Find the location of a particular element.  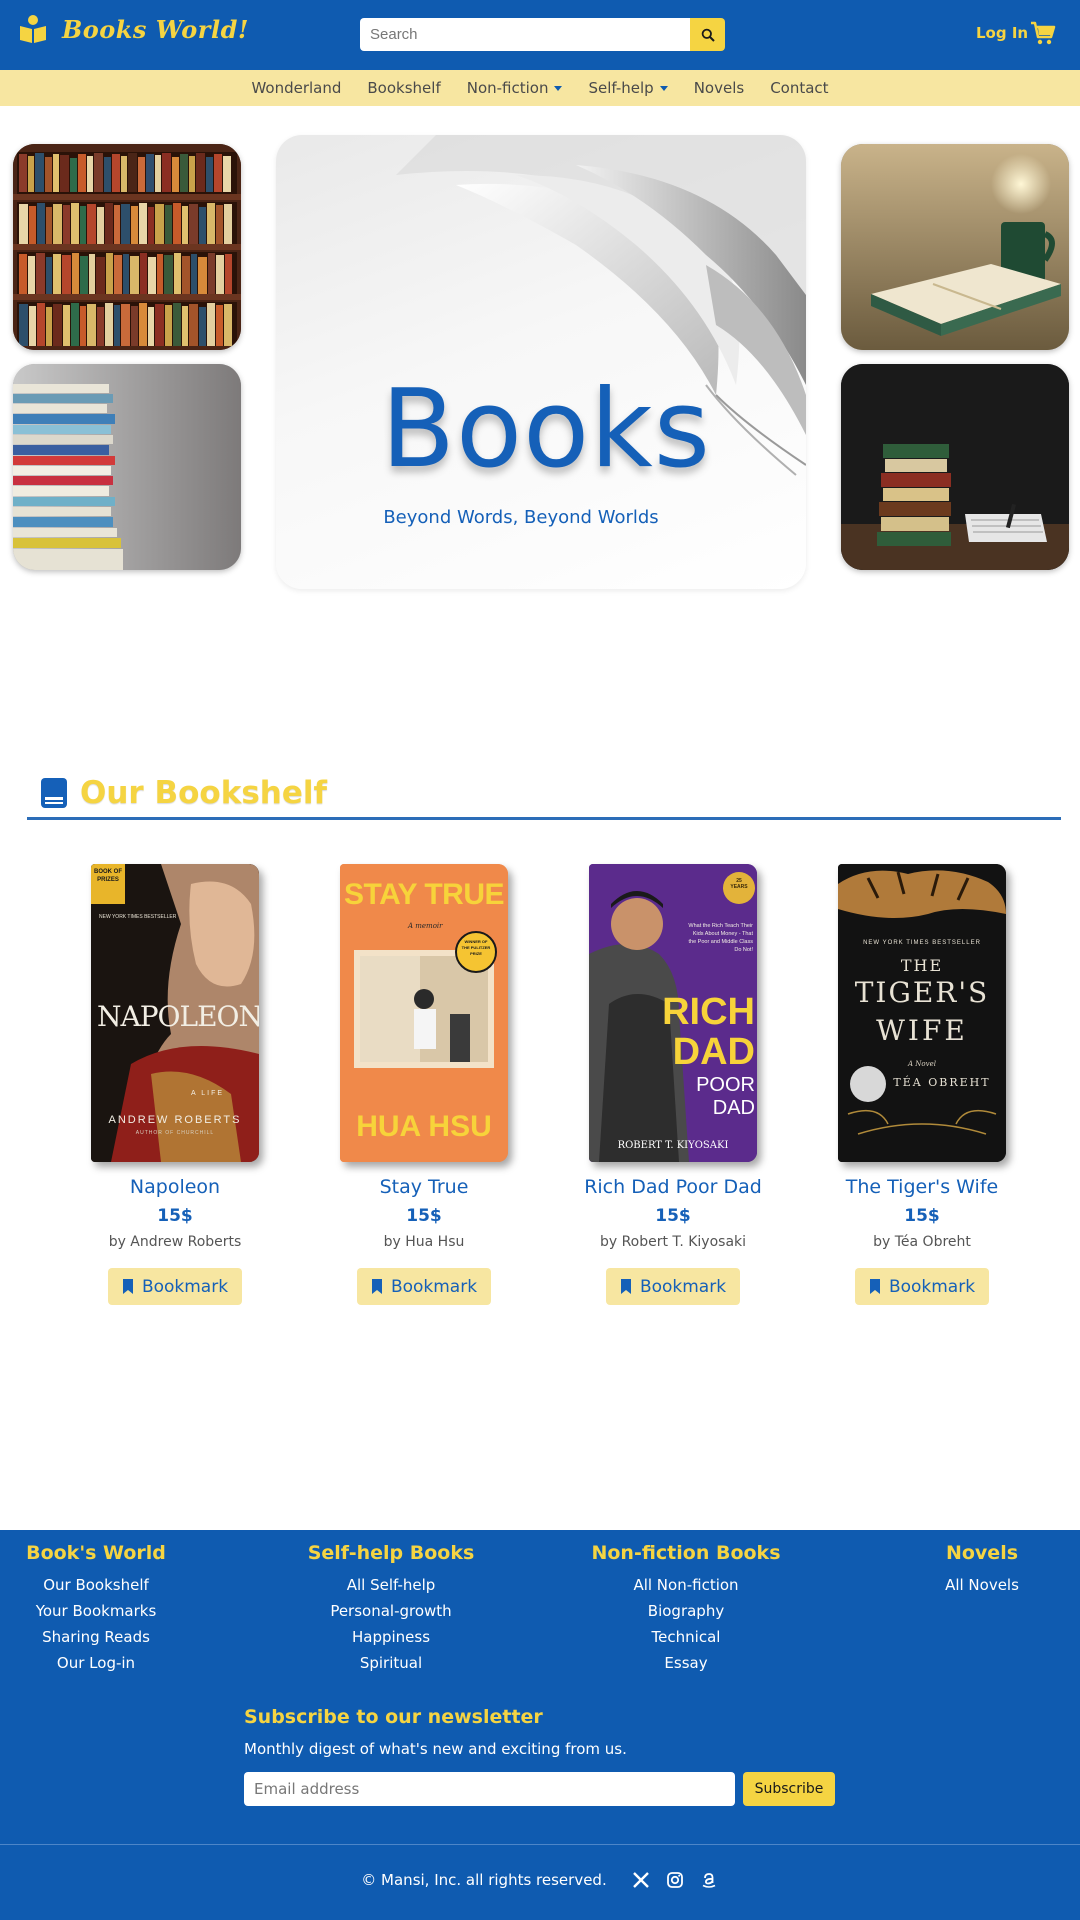

brand-name: Books World! is located at coordinates (155, 29).